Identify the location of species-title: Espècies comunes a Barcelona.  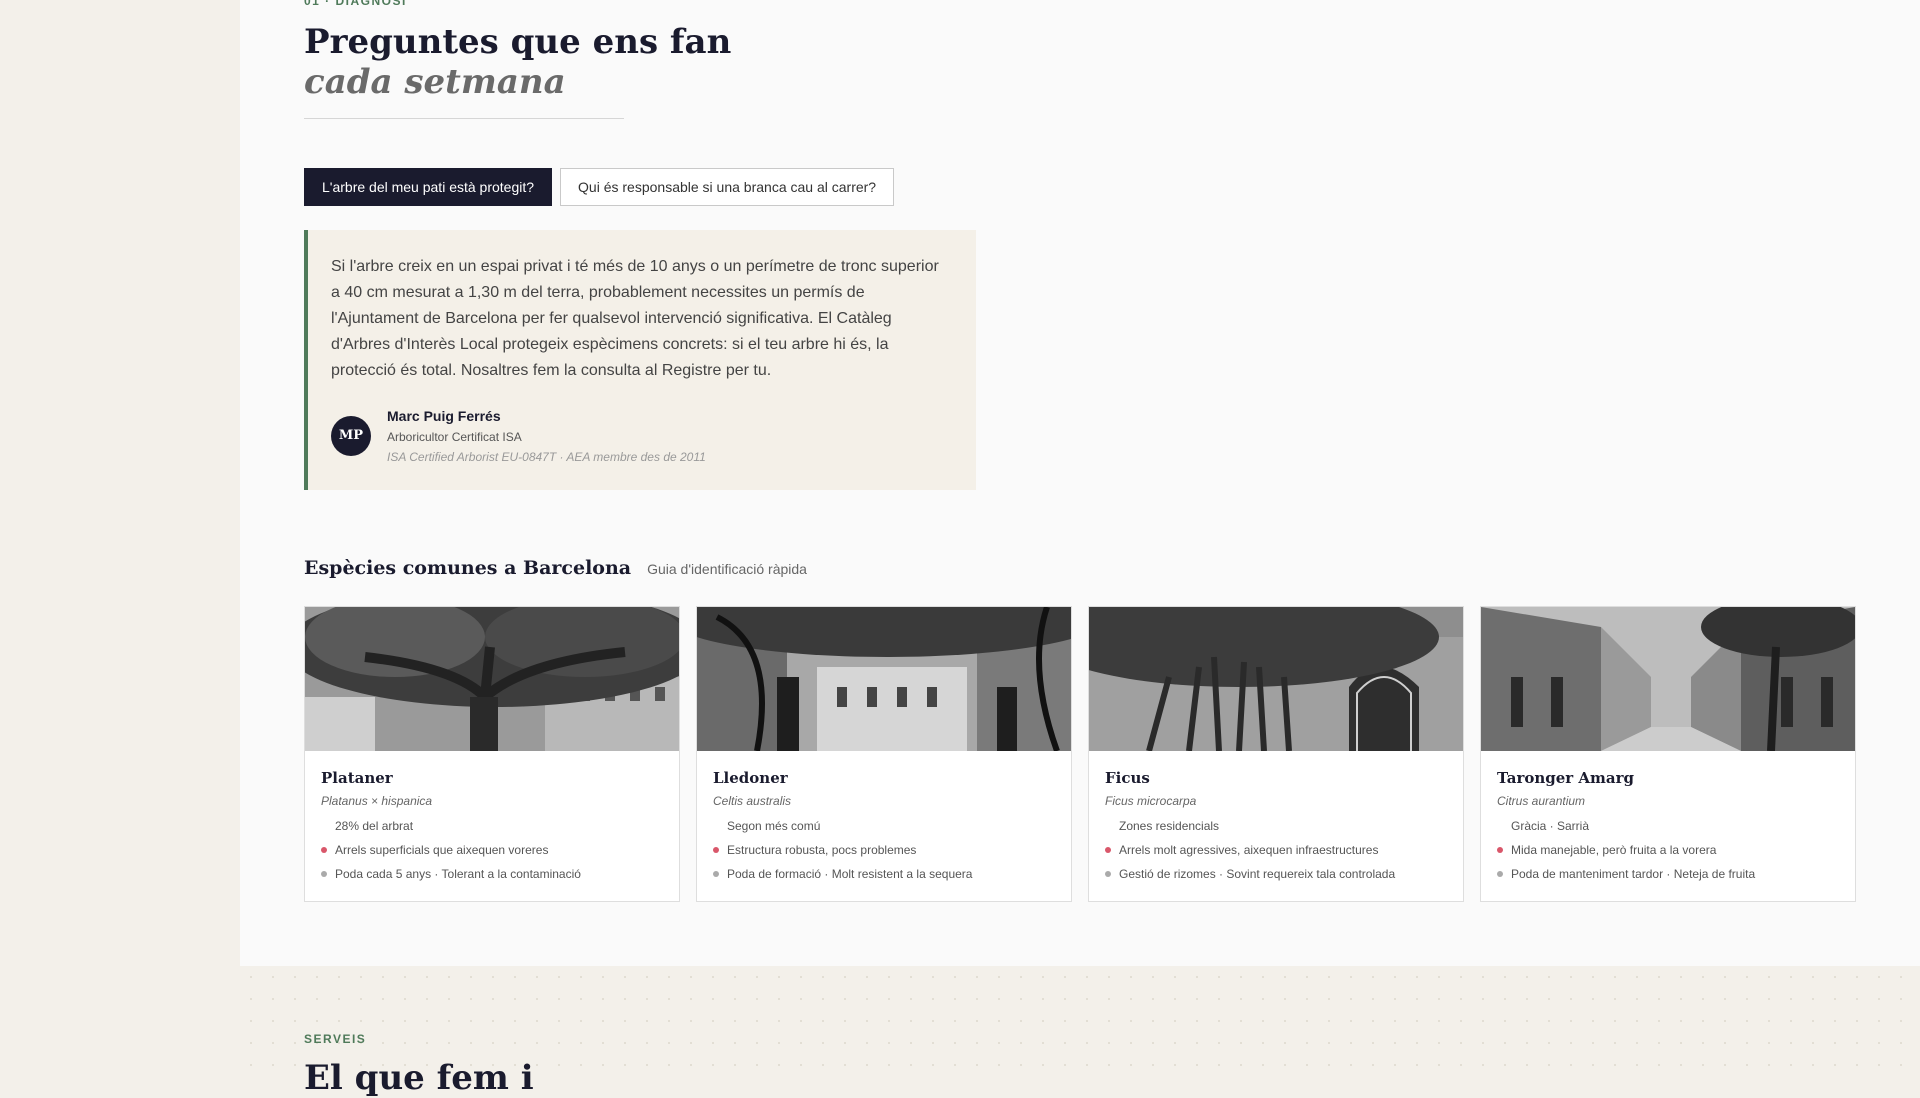
(468, 568).